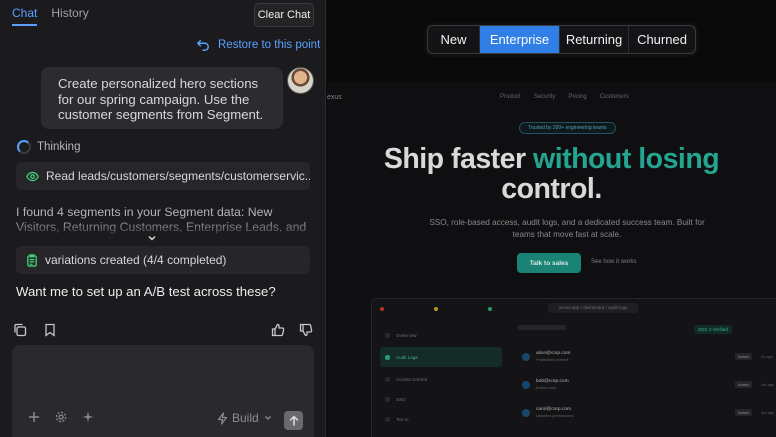  I want to click on copy-icon, so click(20, 330).